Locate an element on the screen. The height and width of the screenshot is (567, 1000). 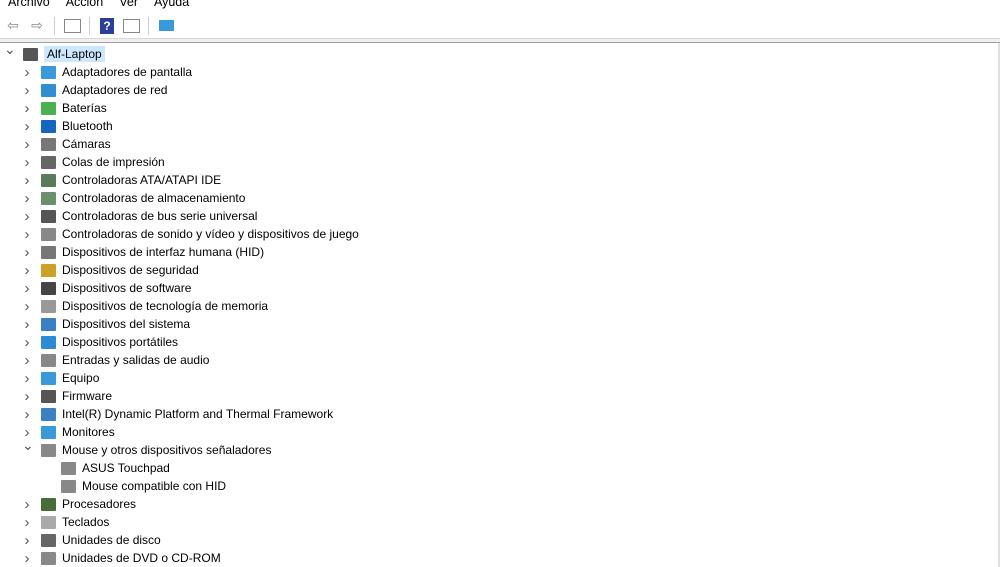
tree-category: › Procesadores is located at coordinates (179, 504).